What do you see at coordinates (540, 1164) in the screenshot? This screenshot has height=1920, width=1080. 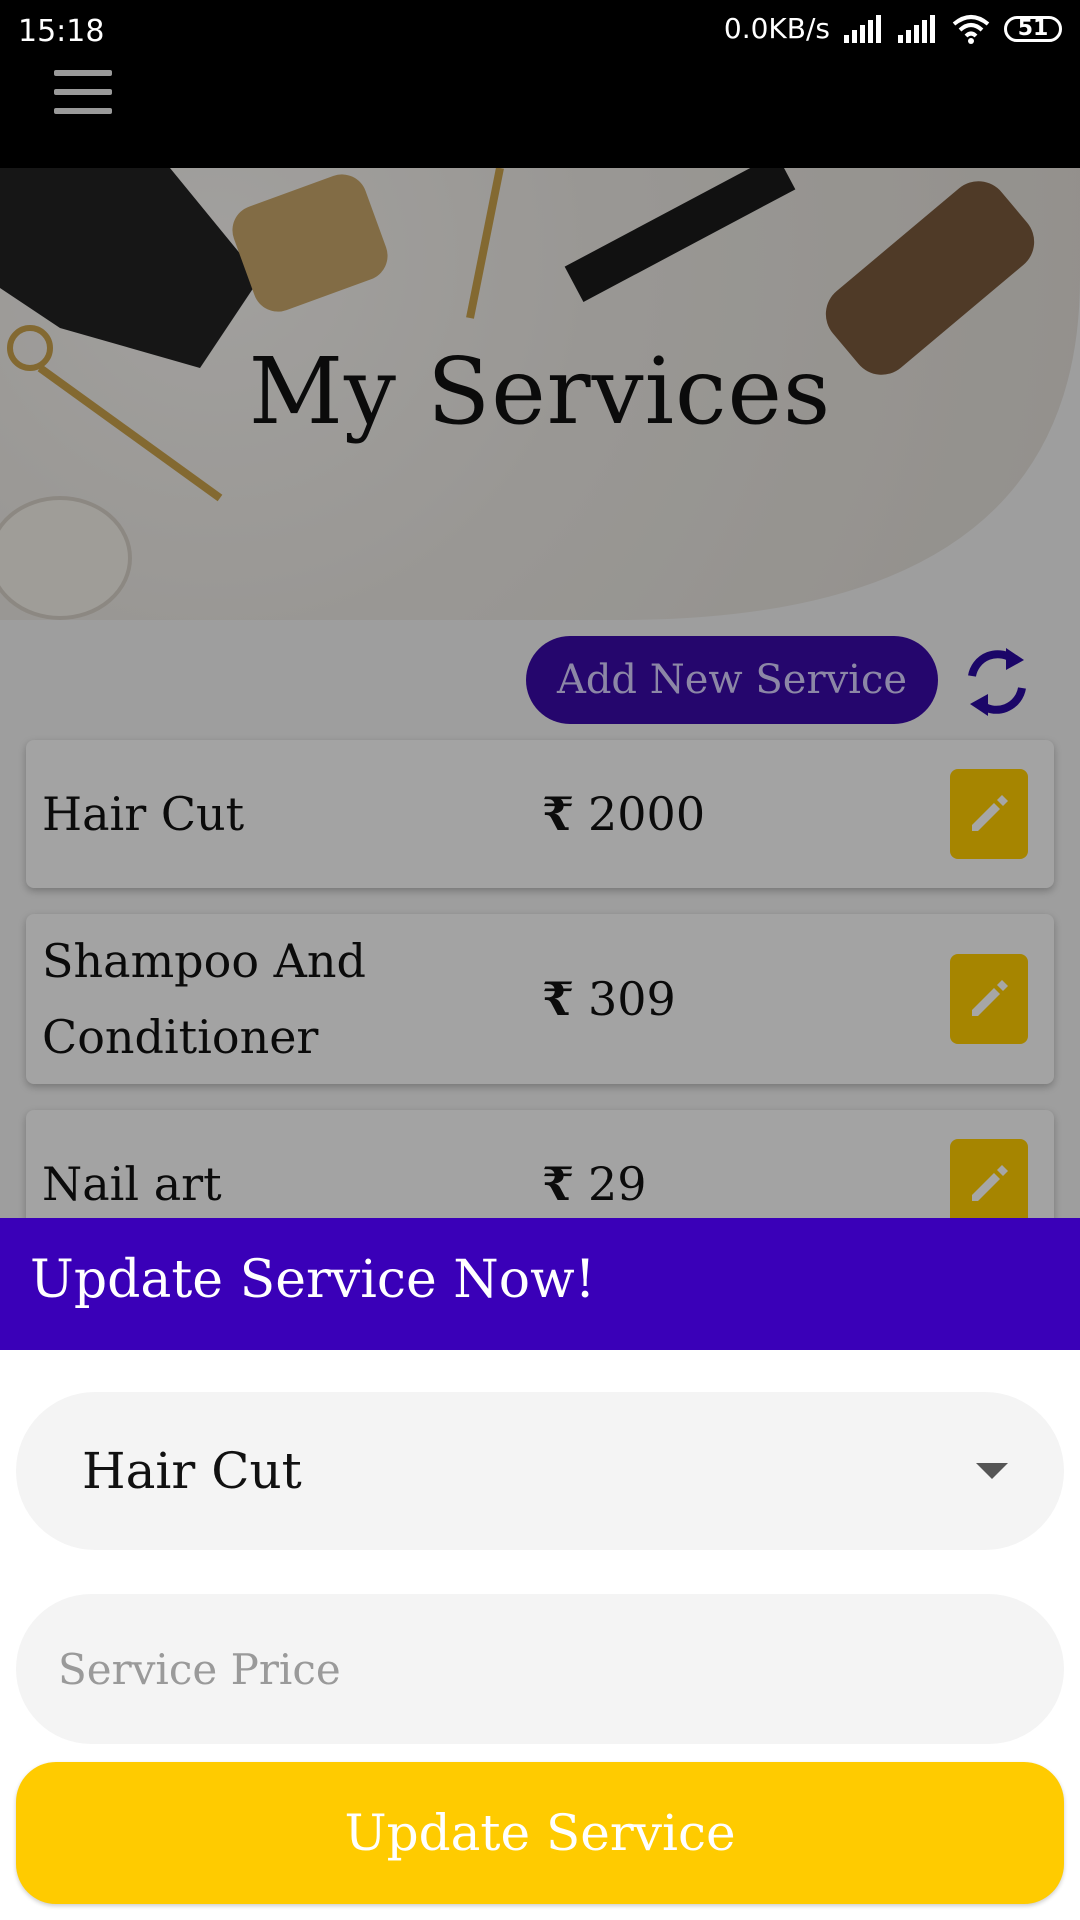 I see `service-card: Nail art ₹29` at bounding box center [540, 1164].